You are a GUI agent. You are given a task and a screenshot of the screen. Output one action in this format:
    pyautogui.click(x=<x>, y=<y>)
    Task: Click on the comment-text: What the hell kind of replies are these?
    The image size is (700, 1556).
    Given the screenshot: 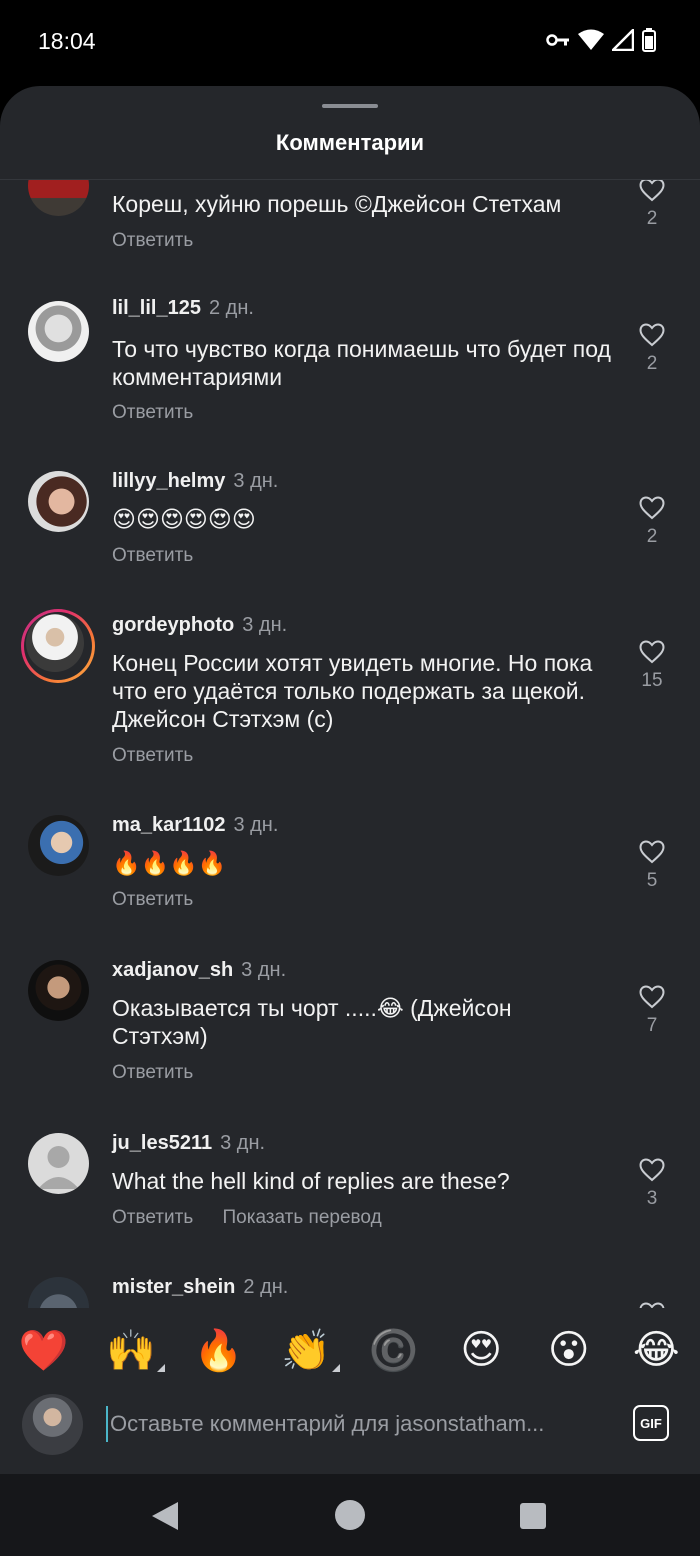 What is the action you would take?
    pyautogui.click(x=311, y=1181)
    